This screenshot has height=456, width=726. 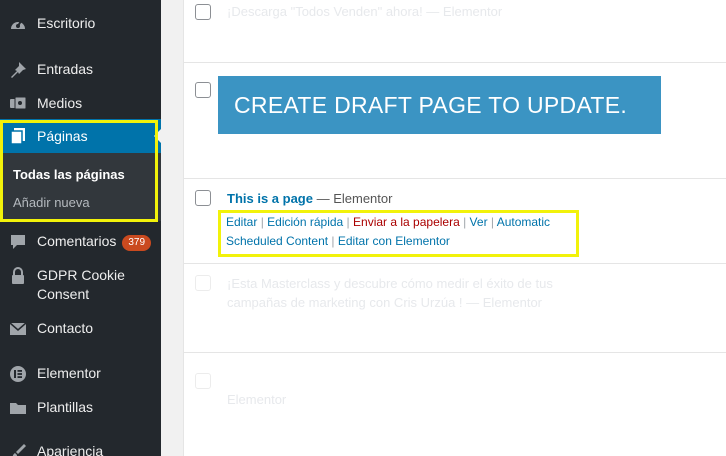 I want to click on sidebar-item-label: Escritorio, so click(x=66, y=23).